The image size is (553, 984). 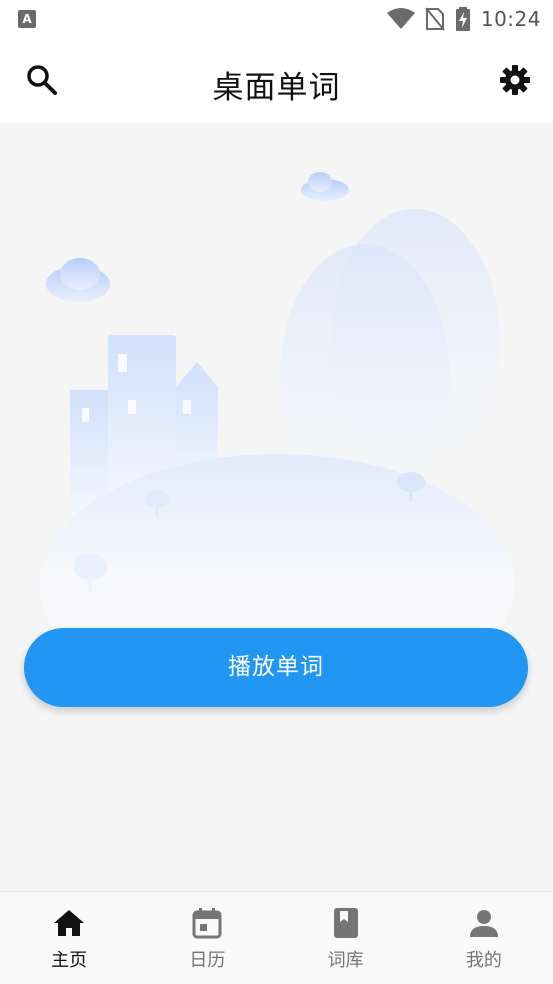 What do you see at coordinates (276, 19) in the screenshot?
I see `status-bar: A 10:24` at bounding box center [276, 19].